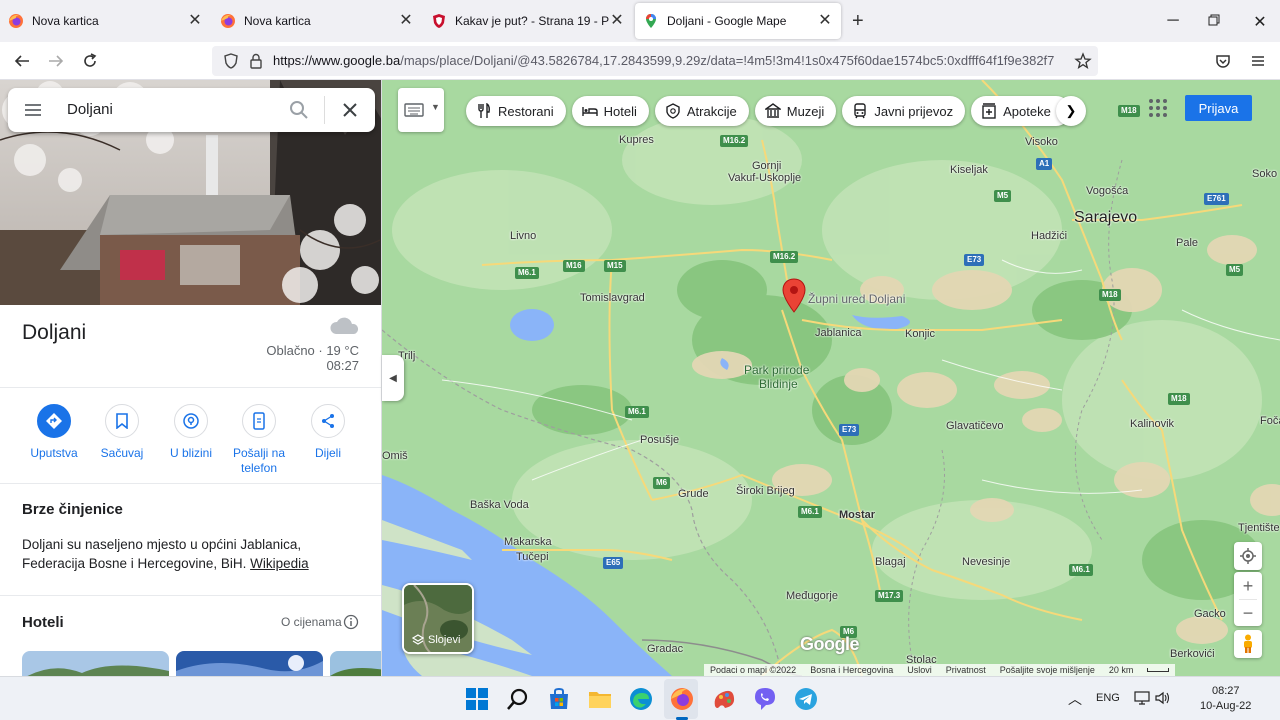 The height and width of the screenshot is (720, 1280). What do you see at coordinates (435, 107) in the screenshot?
I see `chevron-down-icon: ▼` at bounding box center [435, 107].